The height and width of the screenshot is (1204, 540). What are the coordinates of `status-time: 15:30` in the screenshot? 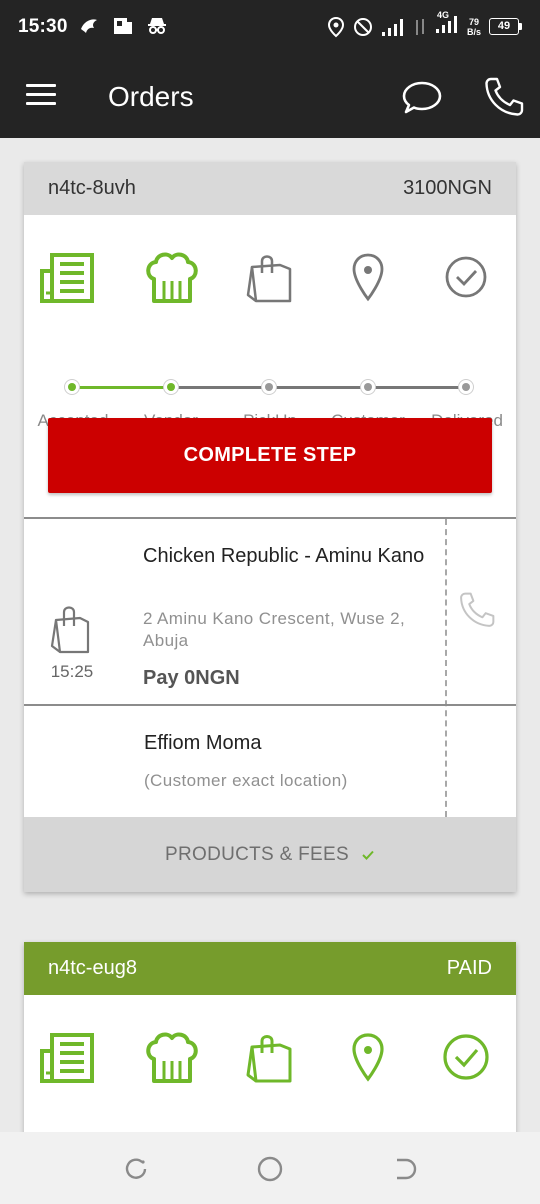 It's located at (43, 26).